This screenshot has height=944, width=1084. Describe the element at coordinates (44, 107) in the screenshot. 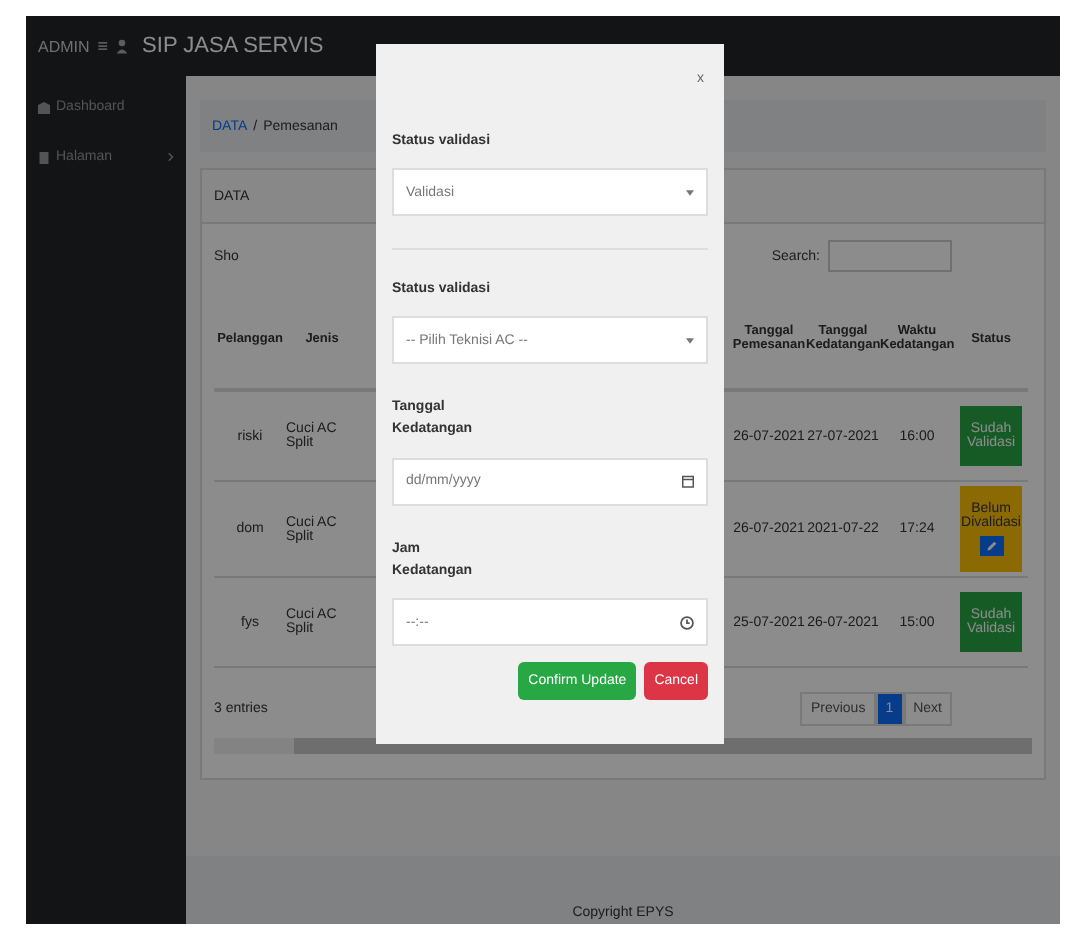

I see `dashboard-icon` at that location.